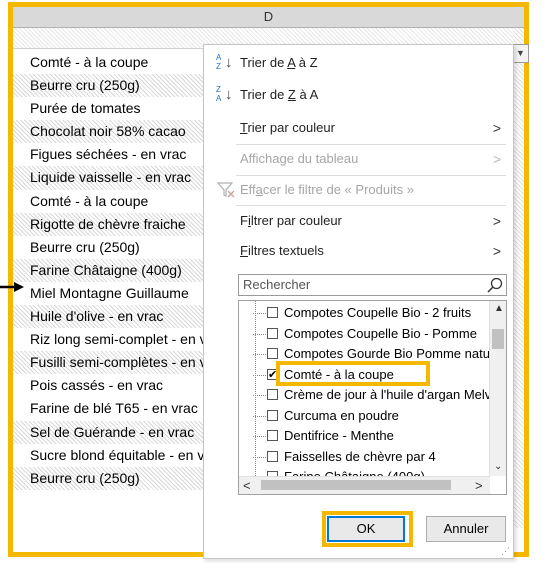  Describe the element at coordinates (497, 388) in the screenshot. I see `vertical-scrollbar: ▲ ⌄` at that location.